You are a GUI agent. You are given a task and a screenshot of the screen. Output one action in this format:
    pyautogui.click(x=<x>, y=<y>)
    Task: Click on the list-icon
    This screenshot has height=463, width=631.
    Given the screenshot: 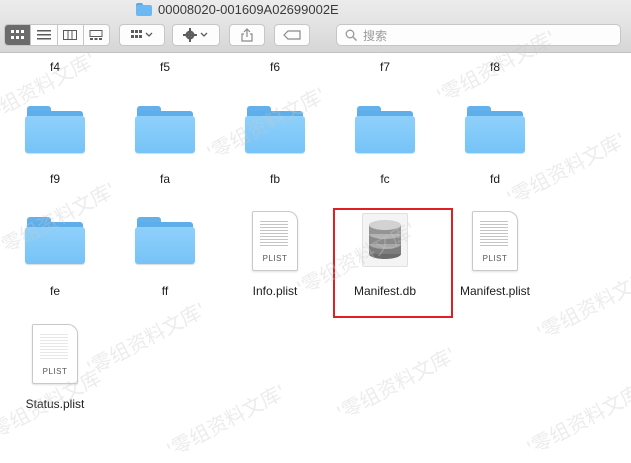 What is the action you would take?
    pyautogui.click(x=43, y=35)
    